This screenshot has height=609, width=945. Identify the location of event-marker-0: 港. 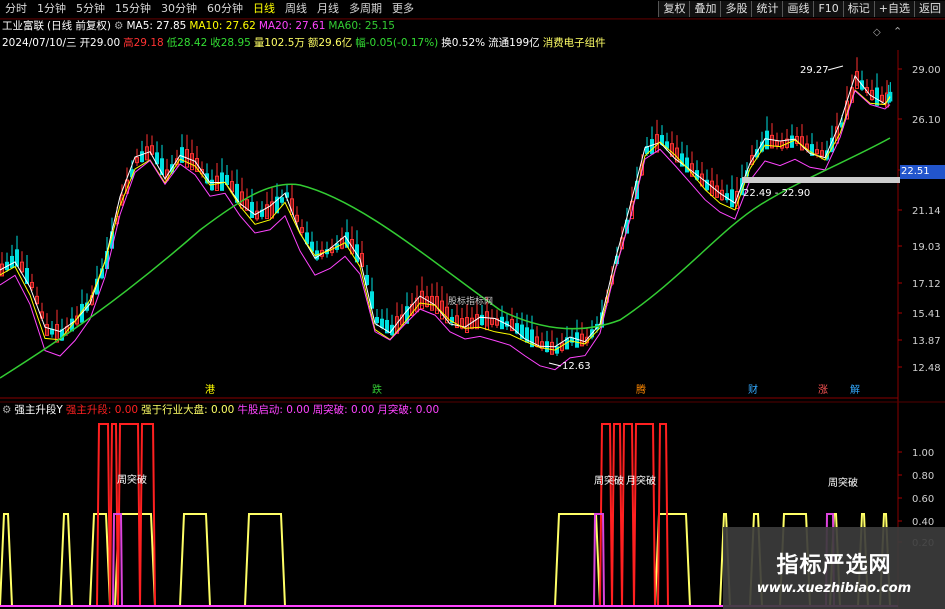
(210, 390).